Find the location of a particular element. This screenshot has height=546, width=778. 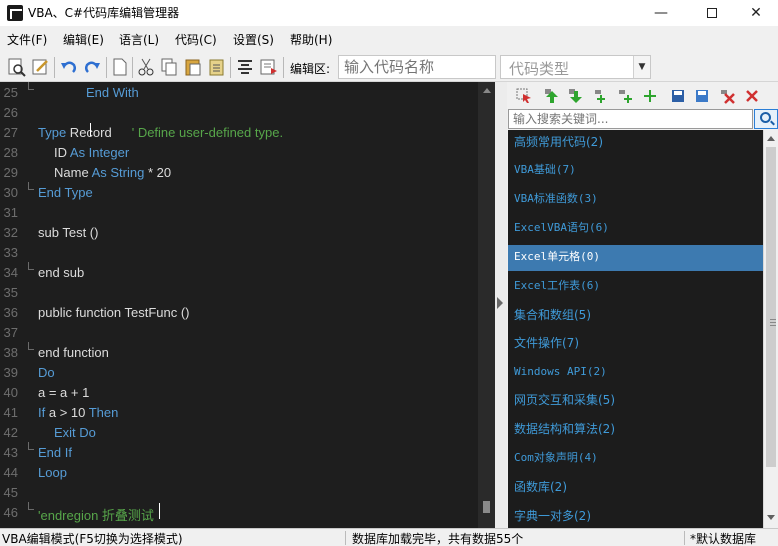

menu-settings: 设置(S) is located at coordinates (253, 39).